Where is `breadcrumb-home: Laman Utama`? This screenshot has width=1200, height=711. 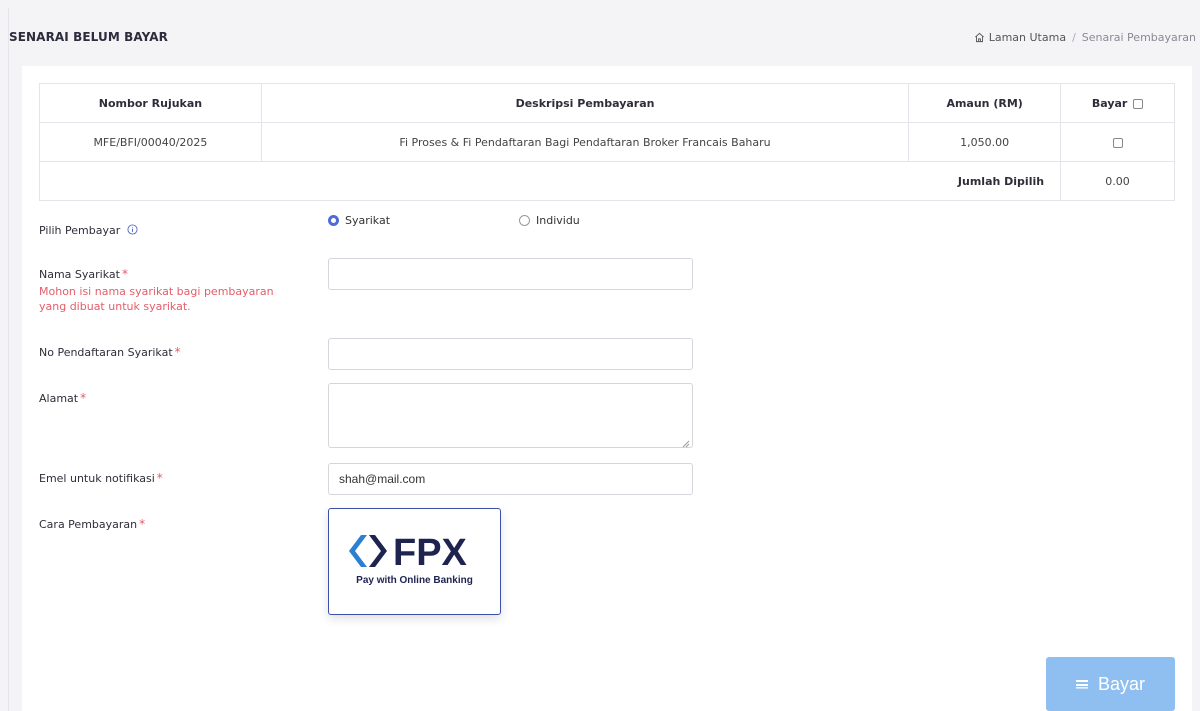
breadcrumb-home: Laman Utama is located at coordinates (1027, 37).